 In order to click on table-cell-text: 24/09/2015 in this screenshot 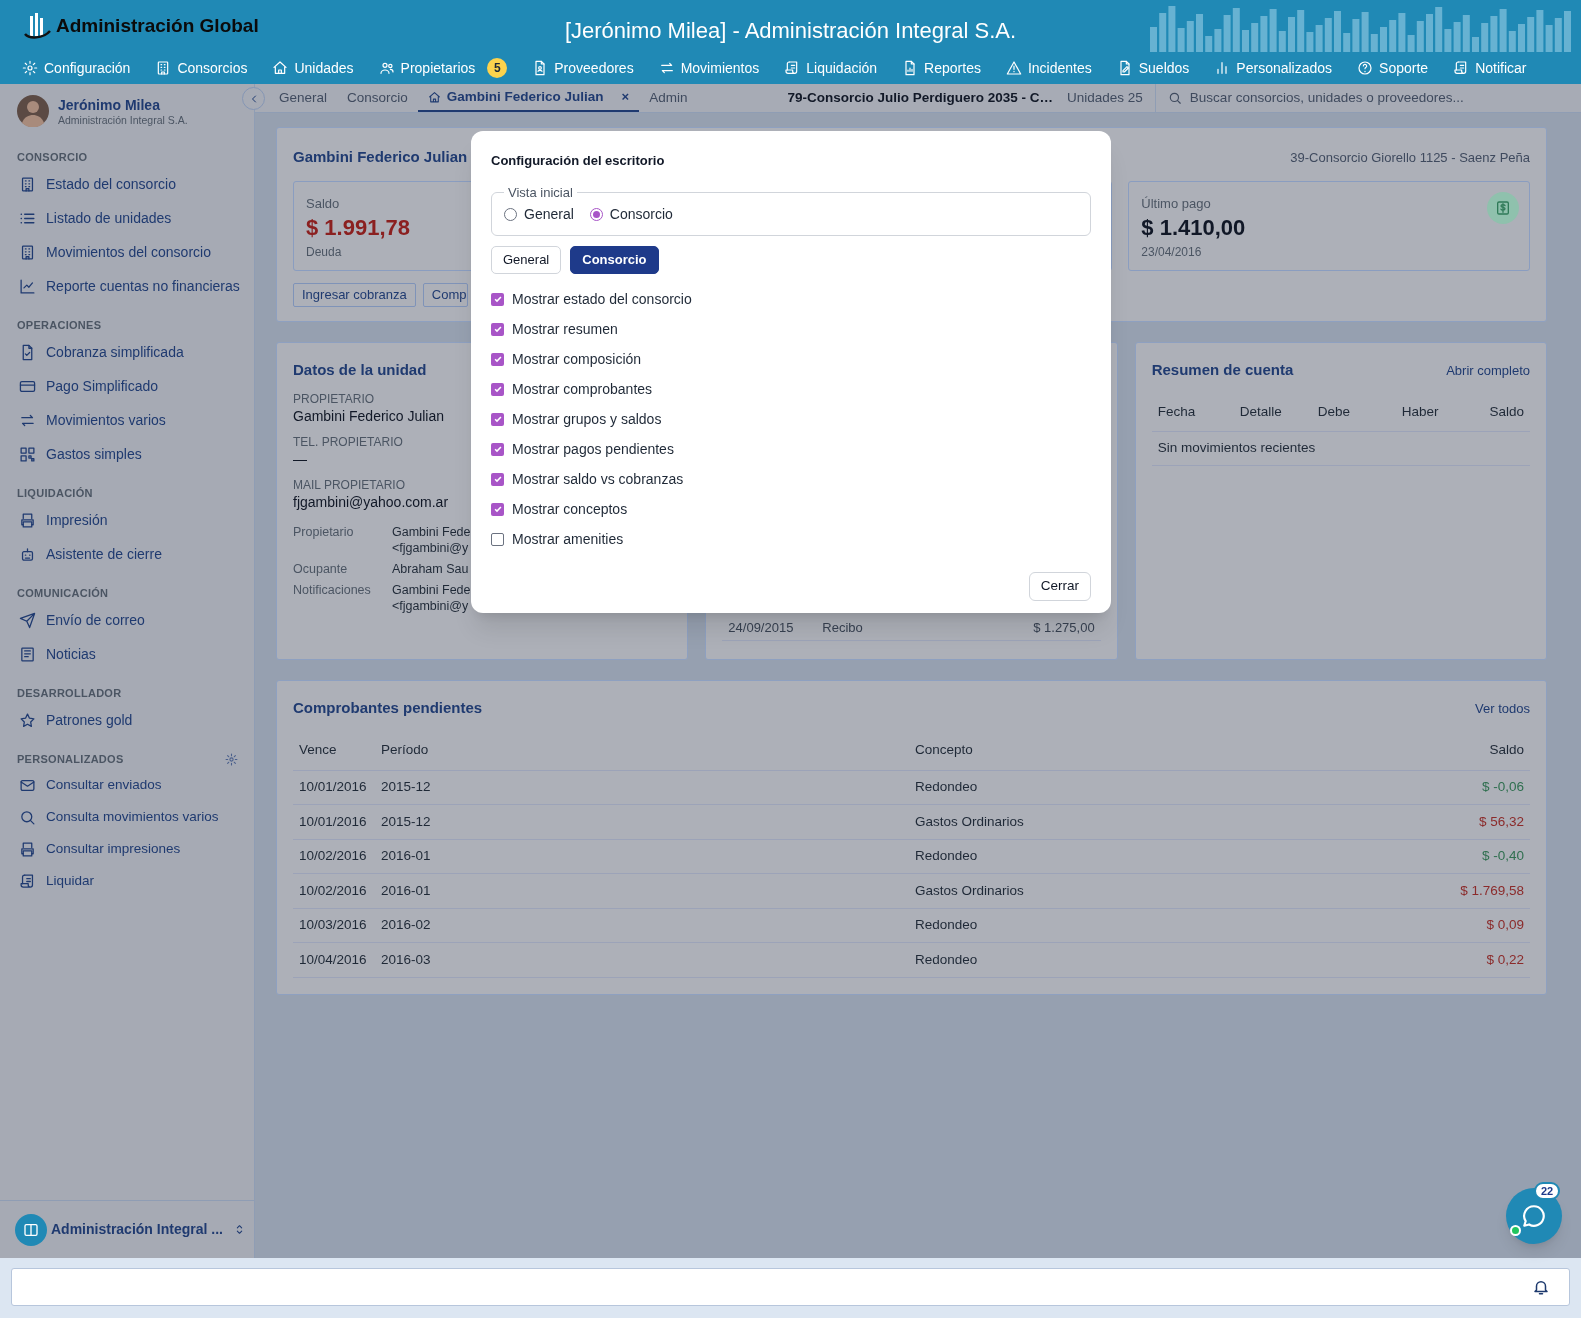, I will do `click(761, 627)`.